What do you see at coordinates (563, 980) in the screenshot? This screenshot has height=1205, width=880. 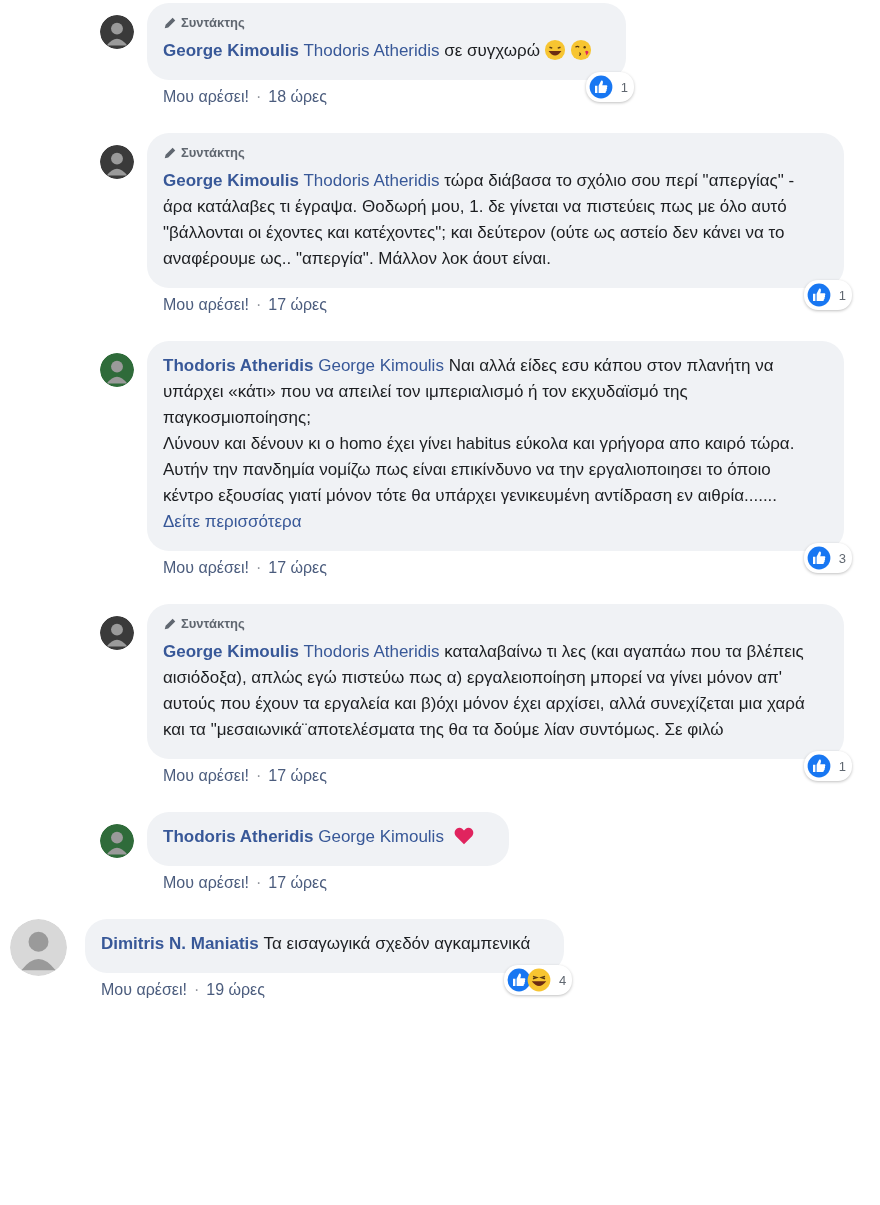 I see `reaction-count: 4` at bounding box center [563, 980].